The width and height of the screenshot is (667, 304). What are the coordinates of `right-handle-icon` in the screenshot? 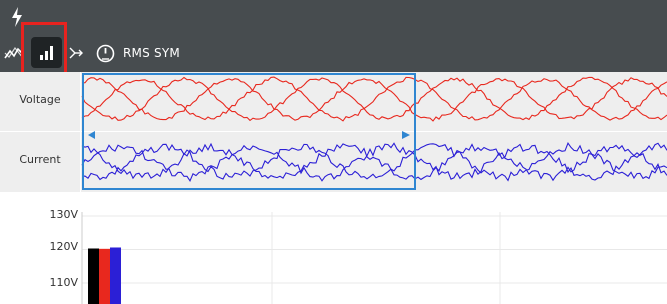 It's located at (406, 135).